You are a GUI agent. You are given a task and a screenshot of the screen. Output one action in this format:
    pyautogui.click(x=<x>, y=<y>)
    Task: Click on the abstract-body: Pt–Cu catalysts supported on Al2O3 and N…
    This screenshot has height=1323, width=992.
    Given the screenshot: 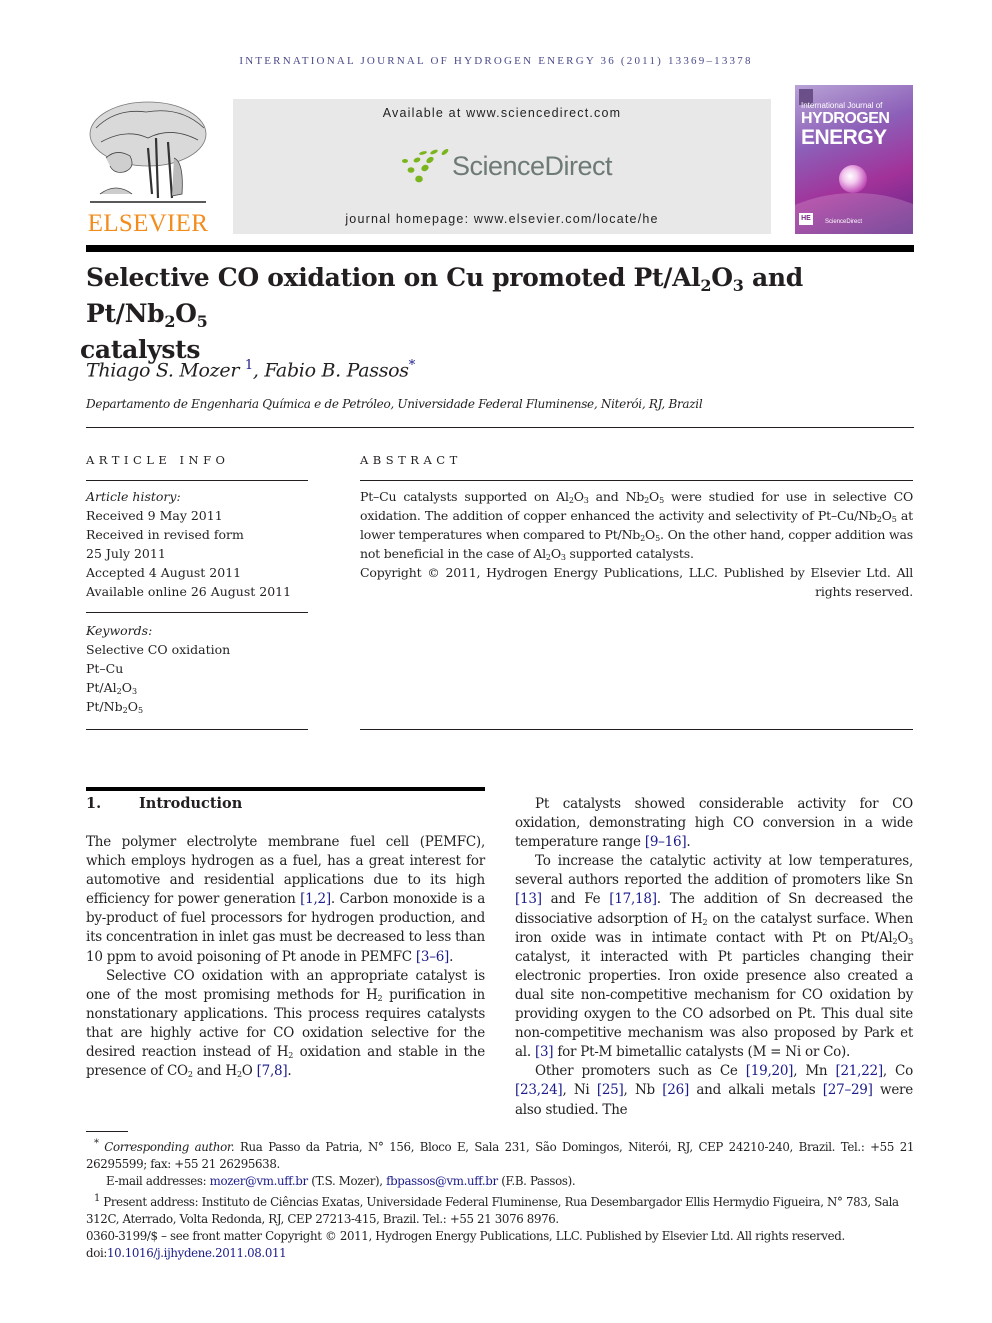 What is the action you would take?
    pyautogui.click(x=636, y=544)
    